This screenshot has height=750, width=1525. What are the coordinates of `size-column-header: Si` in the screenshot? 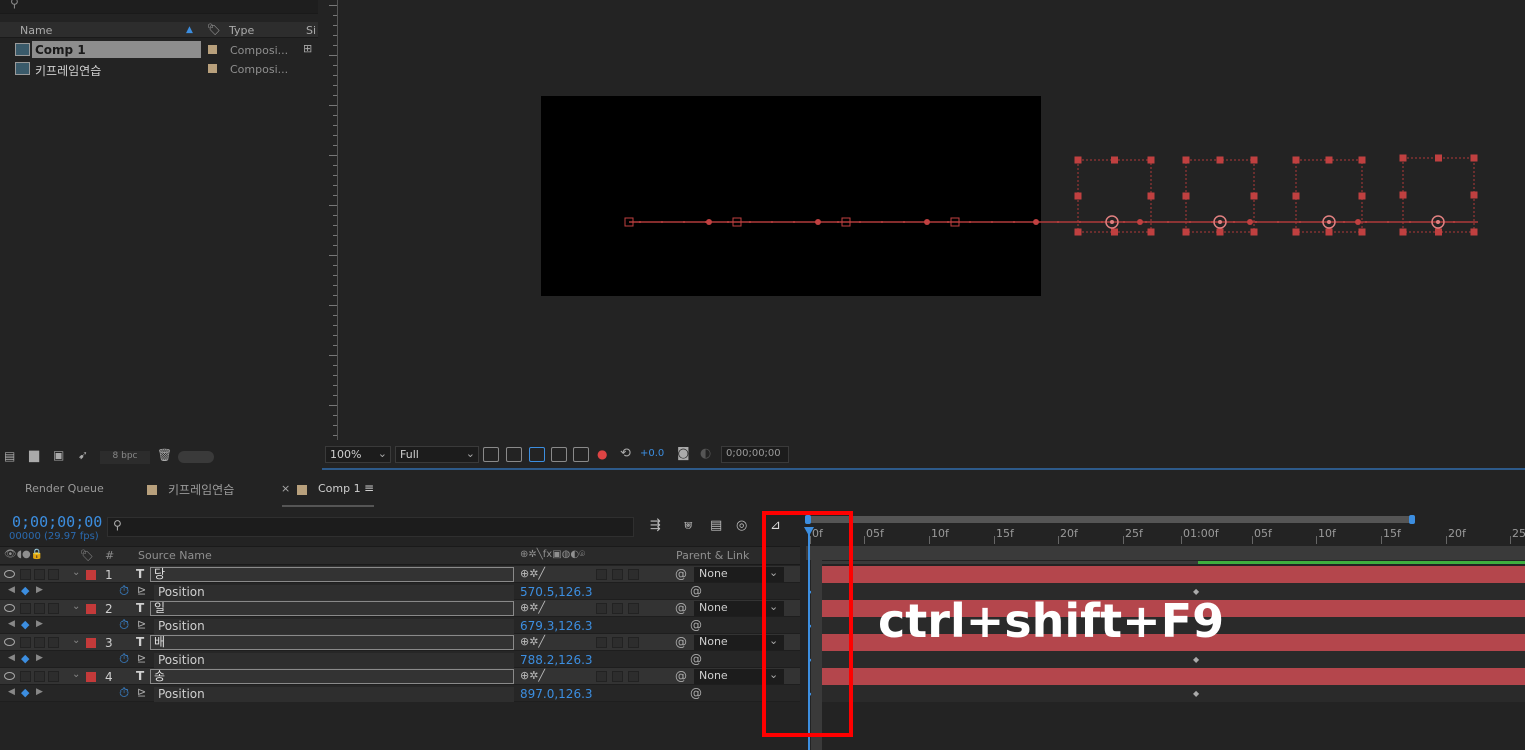 It's located at (311, 30).